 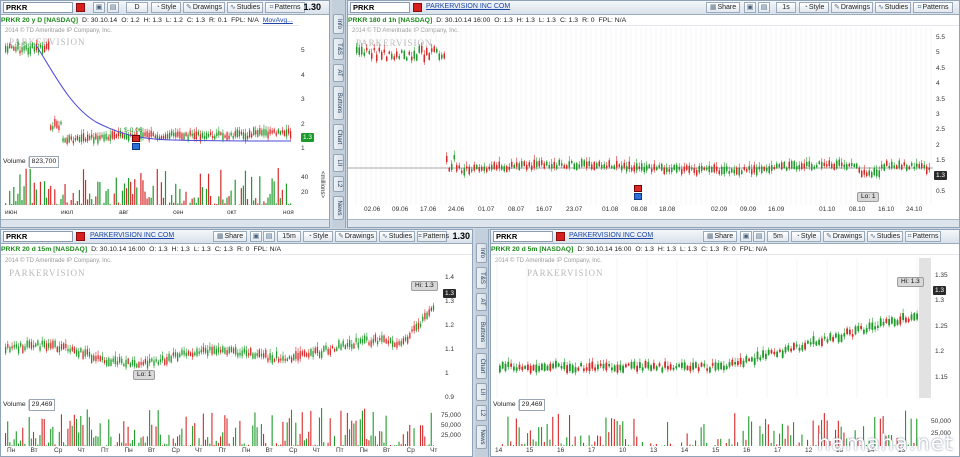 I want to click on aggregation-dropdown: 1s, so click(x=786, y=7).